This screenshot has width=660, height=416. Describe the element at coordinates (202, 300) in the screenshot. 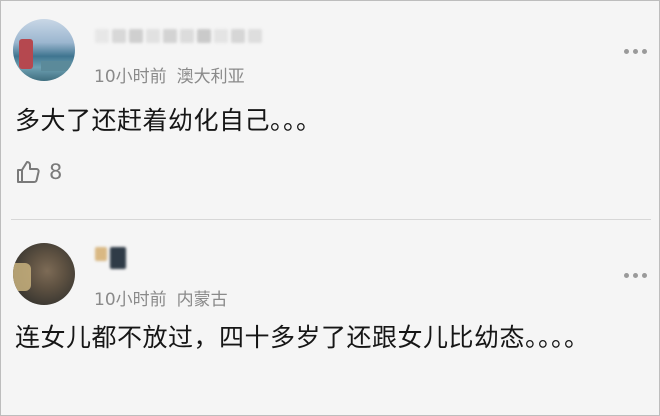

I see `comment-location: 内蒙古` at that location.